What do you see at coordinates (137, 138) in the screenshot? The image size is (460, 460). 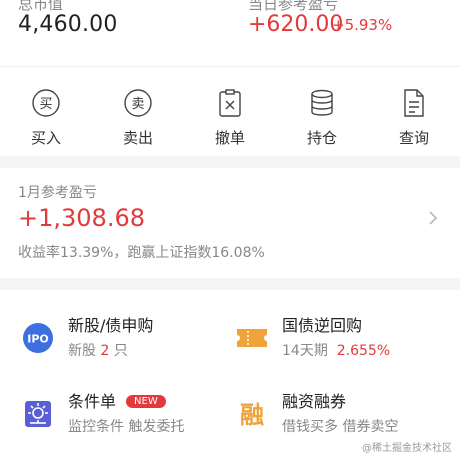 I see `sell-label: 卖出` at bounding box center [137, 138].